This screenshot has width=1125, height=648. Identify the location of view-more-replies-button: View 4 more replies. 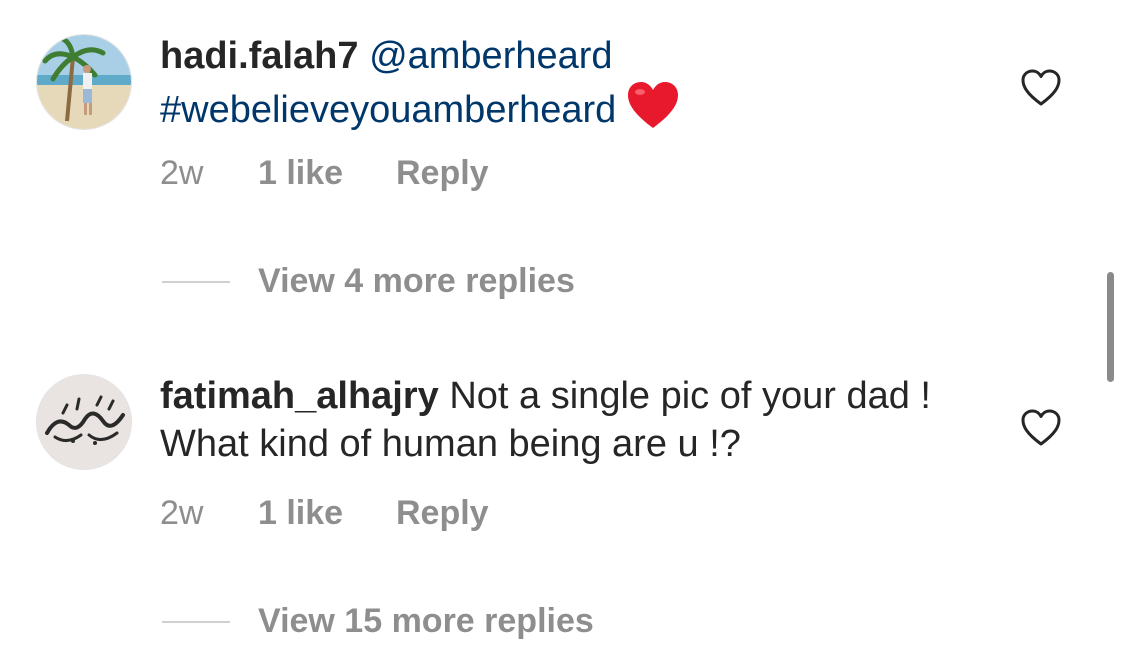
(368, 281).